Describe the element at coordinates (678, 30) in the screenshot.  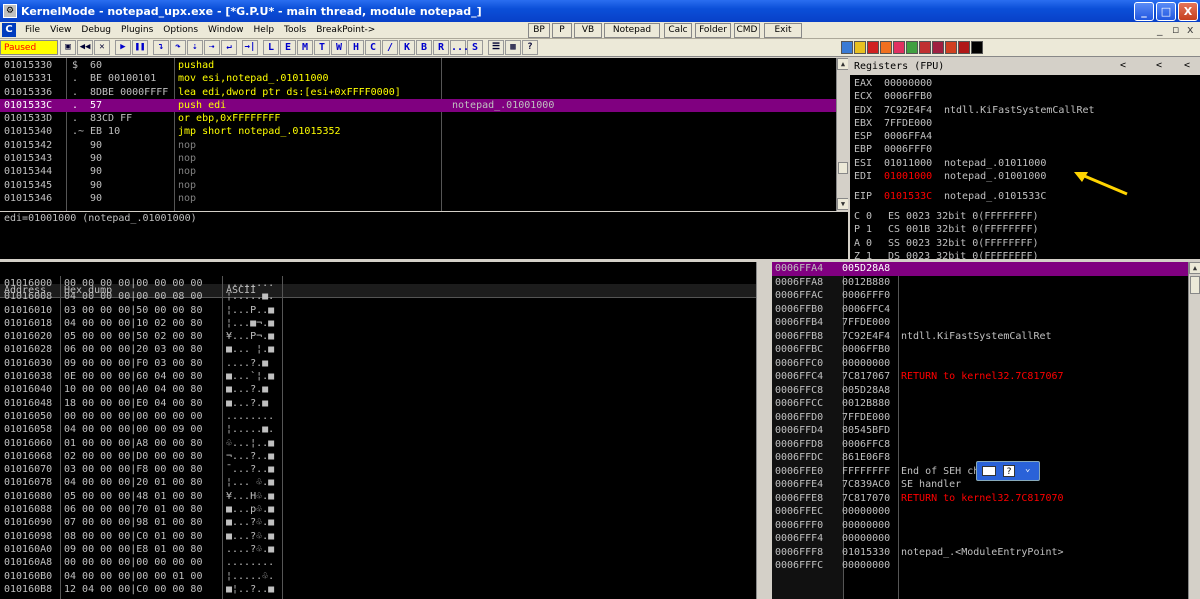
I see `quick-calc-button: Calc` at that location.